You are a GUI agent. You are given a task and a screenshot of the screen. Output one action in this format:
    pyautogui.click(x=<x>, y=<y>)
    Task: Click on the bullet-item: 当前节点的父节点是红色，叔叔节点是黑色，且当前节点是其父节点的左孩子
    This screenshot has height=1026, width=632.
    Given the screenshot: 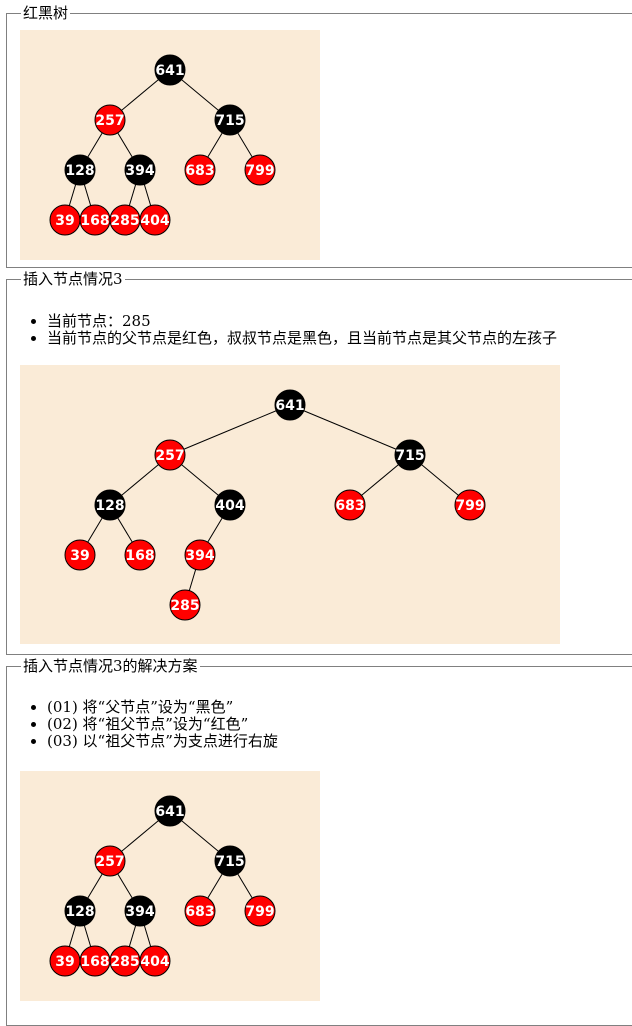 What is the action you would take?
    pyautogui.click(x=302, y=338)
    